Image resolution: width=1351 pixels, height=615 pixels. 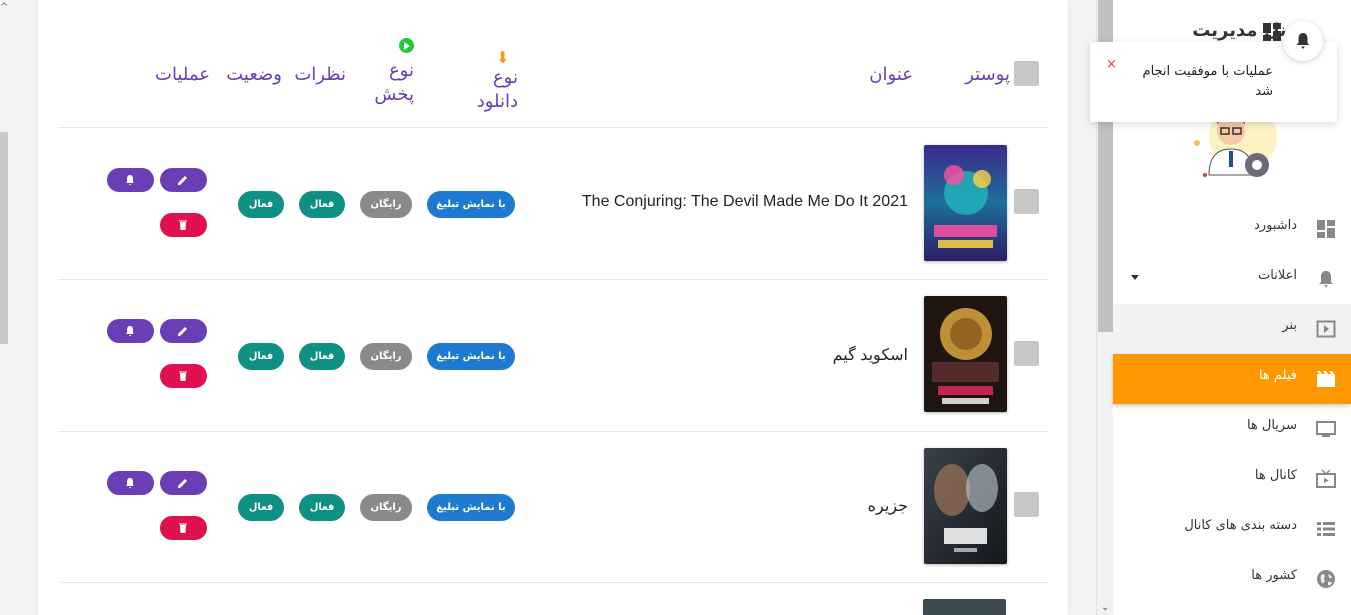 I want to click on movie-title: جزیره, so click(x=887, y=506).